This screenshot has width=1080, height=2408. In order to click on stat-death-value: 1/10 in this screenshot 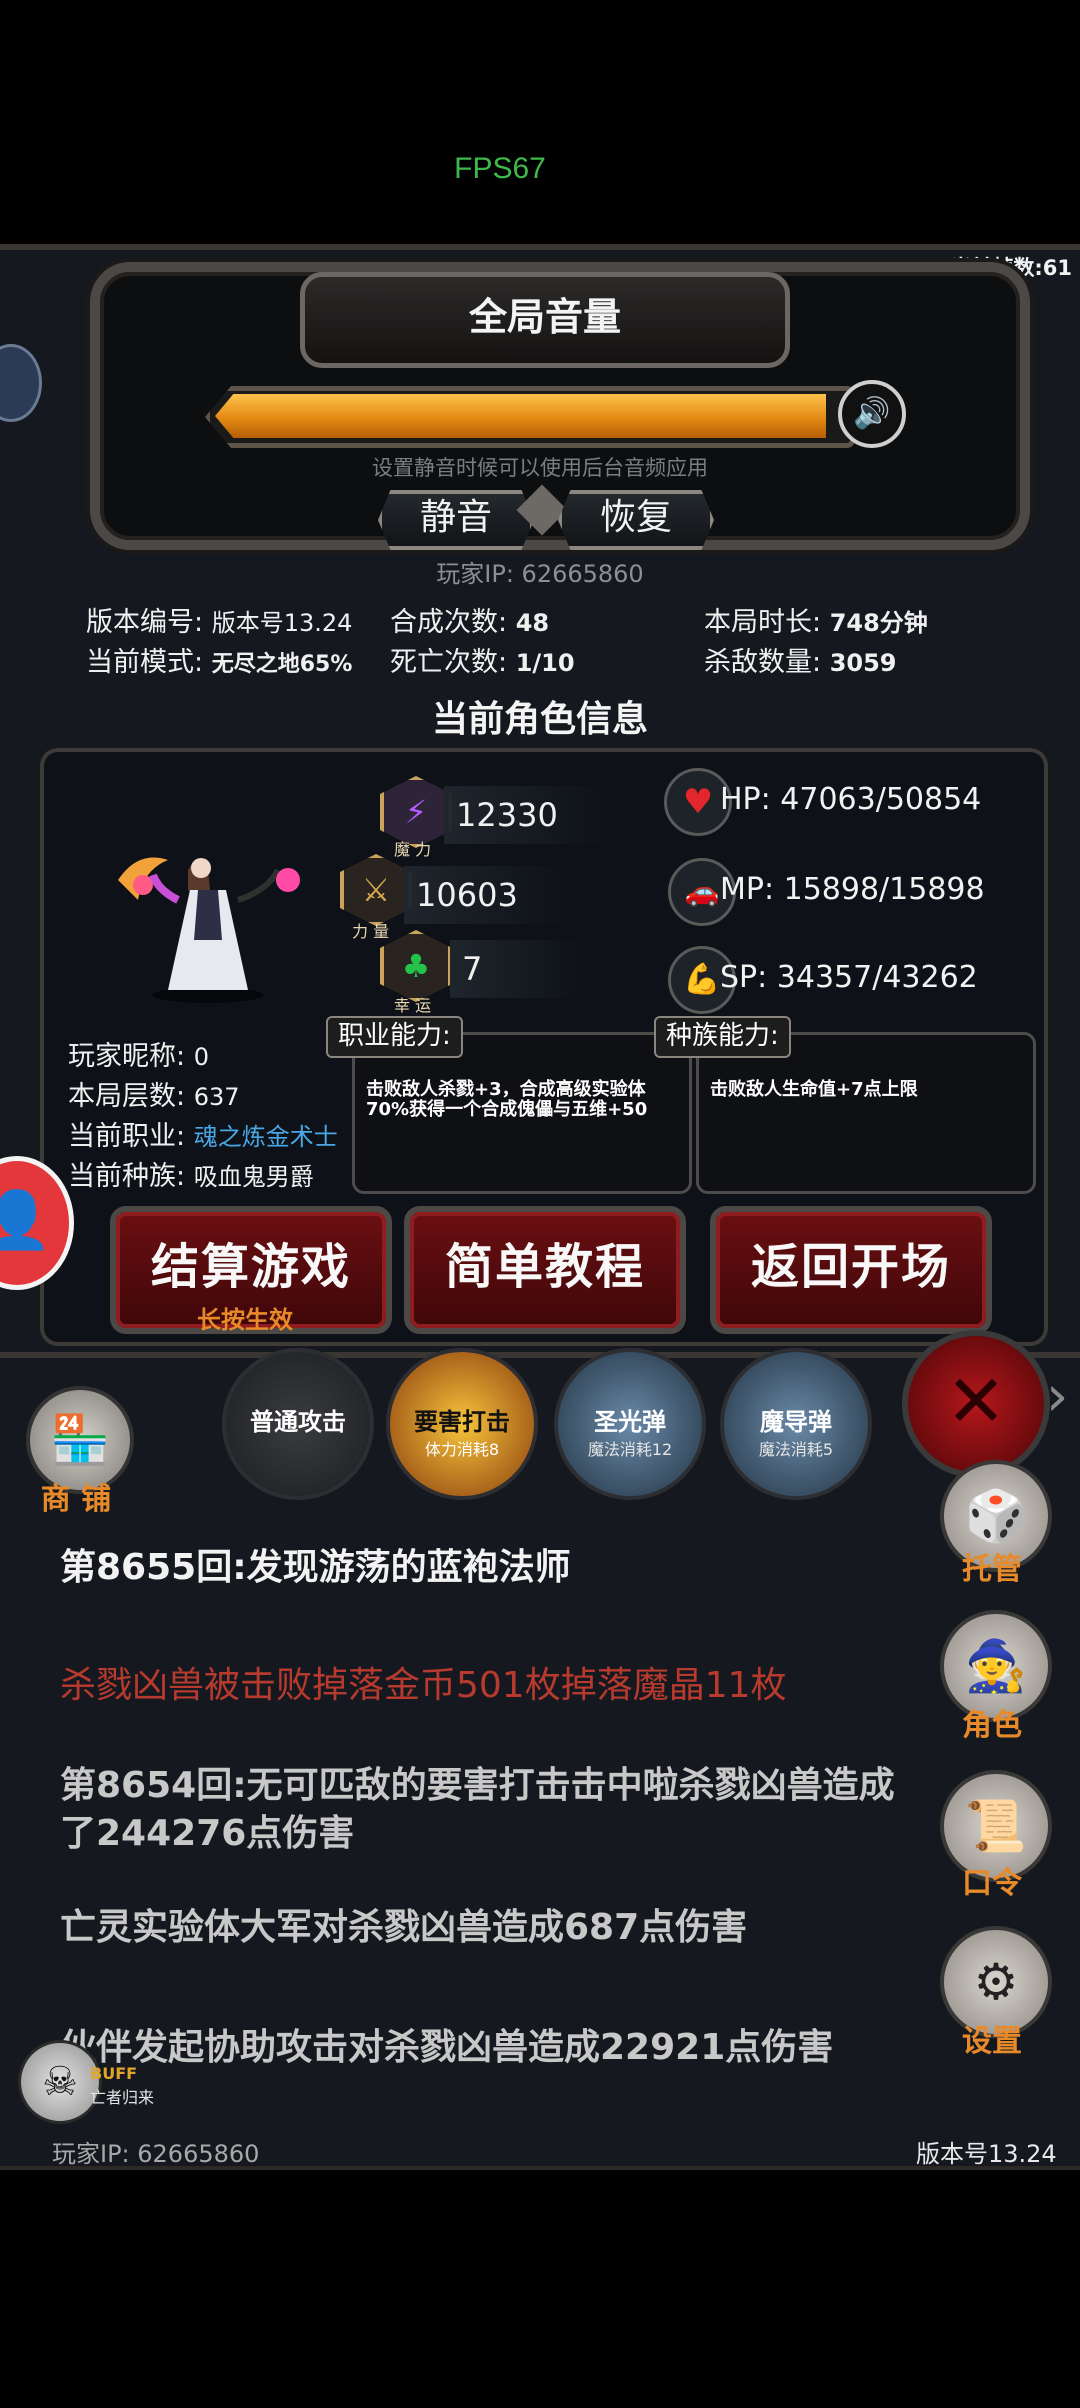, I will do `click(545, 663)`.